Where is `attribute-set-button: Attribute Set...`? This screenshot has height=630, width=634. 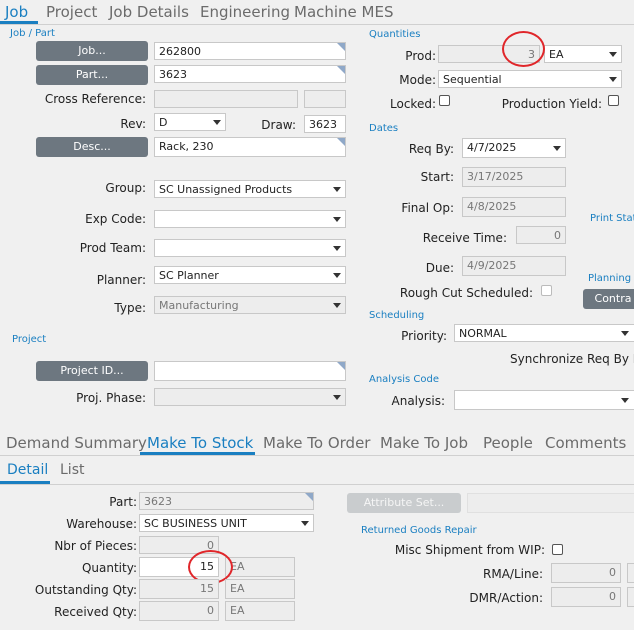
attribute-set-button: Attribute Set... is located at coordinates (404, 503).